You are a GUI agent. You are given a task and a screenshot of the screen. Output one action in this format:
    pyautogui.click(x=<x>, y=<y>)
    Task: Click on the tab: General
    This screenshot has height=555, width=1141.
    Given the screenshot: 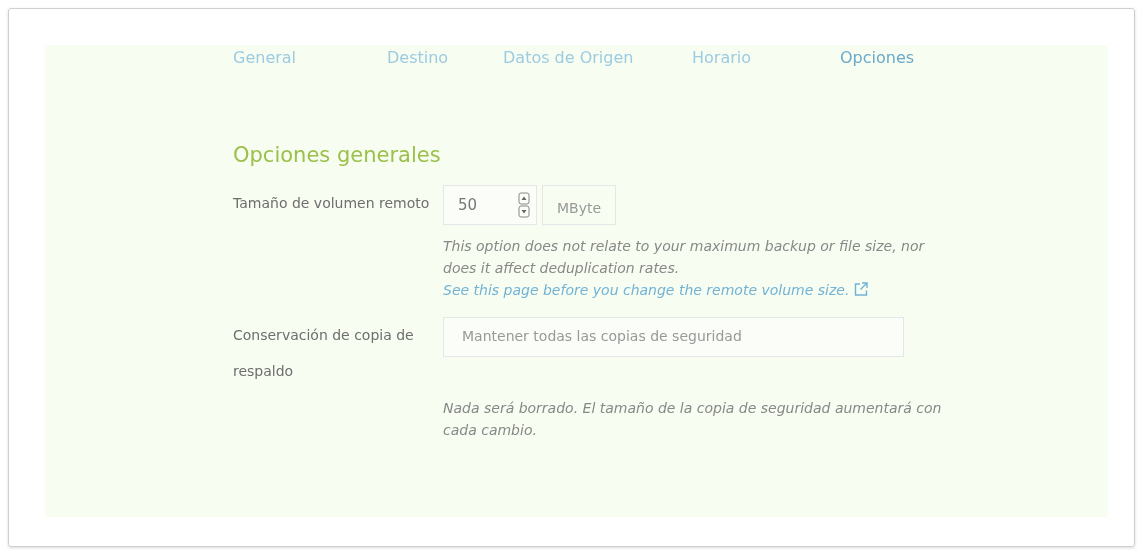 What is the action you would take?
    pyautogui.click(x=310, y=57)
    